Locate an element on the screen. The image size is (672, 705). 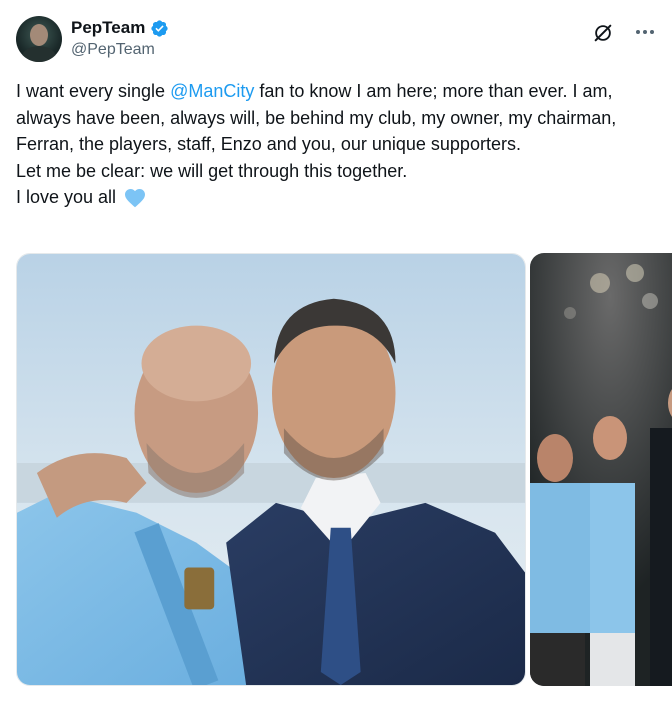
tweet-text-part: I want every single is located at coordinates (93, 91).